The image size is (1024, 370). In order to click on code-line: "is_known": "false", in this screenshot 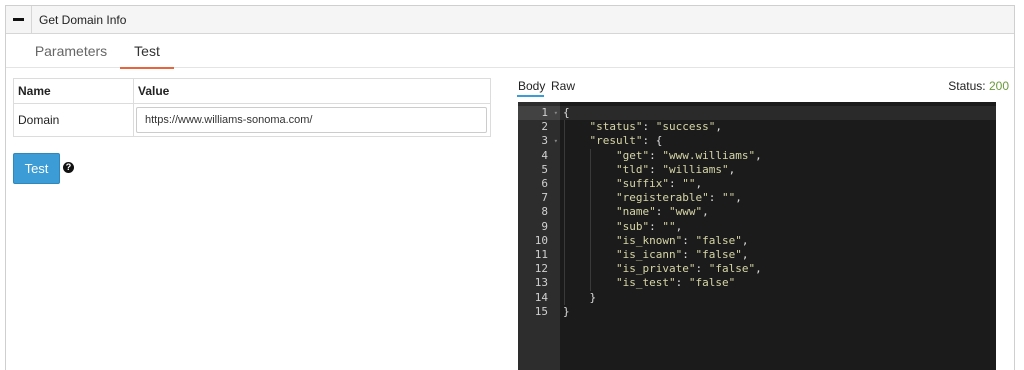, I will do `click(682, 240)`.